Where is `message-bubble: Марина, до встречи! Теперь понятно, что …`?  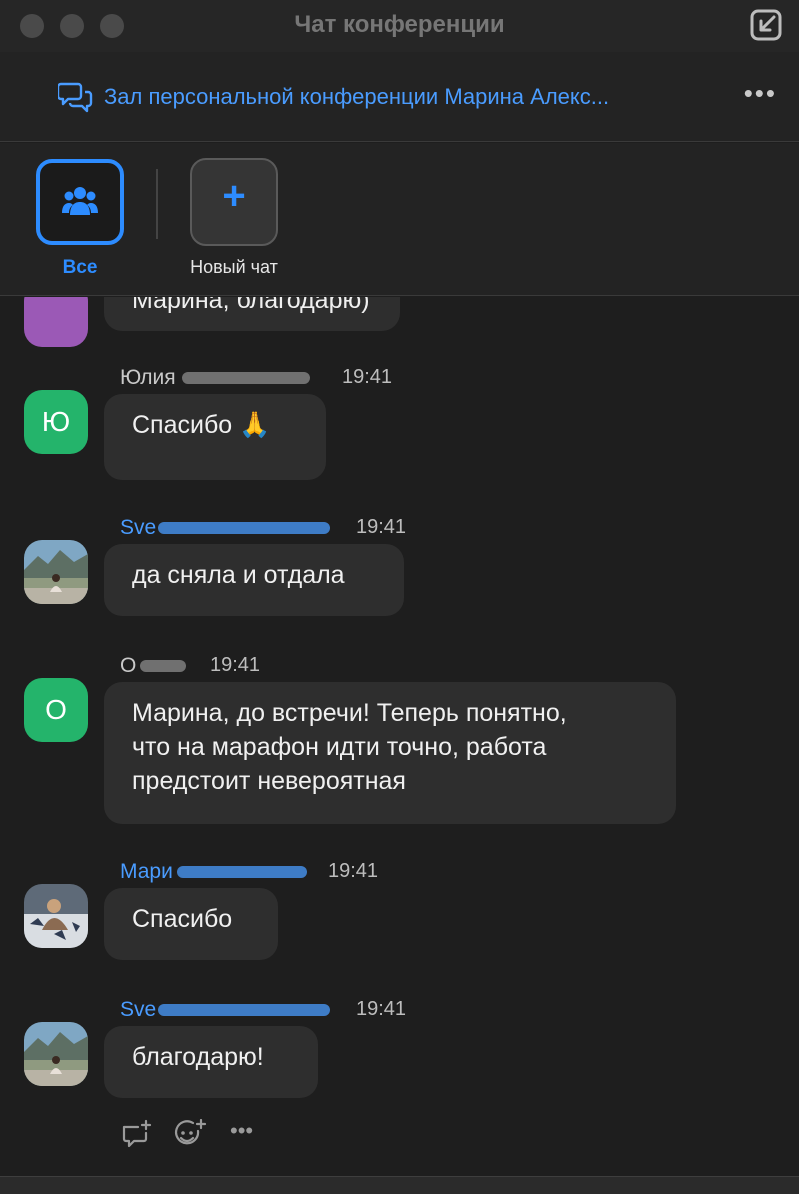
message-bubble: Марина, до встречи! Теперь понятно, что … is located at coordinates (390, 753).